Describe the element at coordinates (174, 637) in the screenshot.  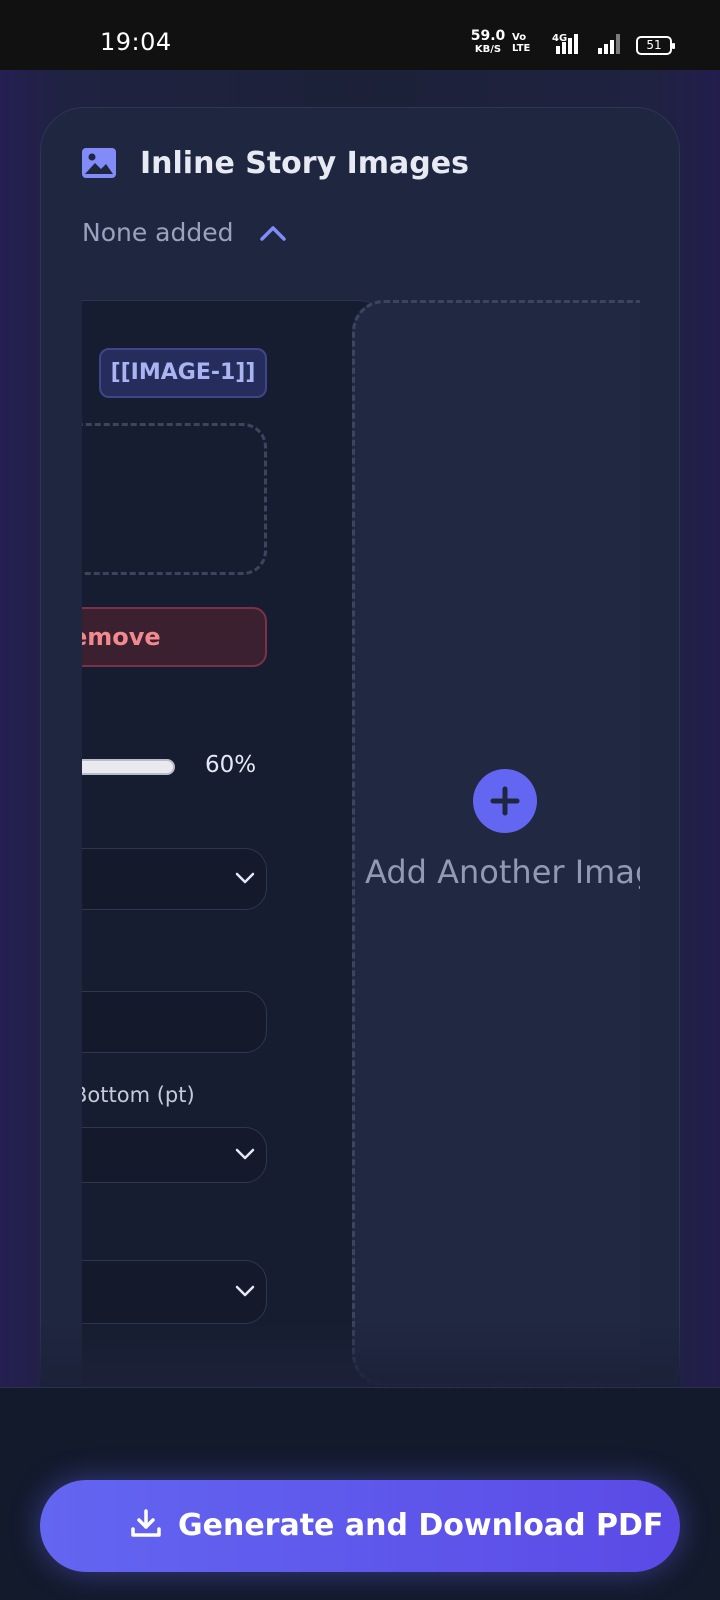
I see `remove-button: emove` at that location.